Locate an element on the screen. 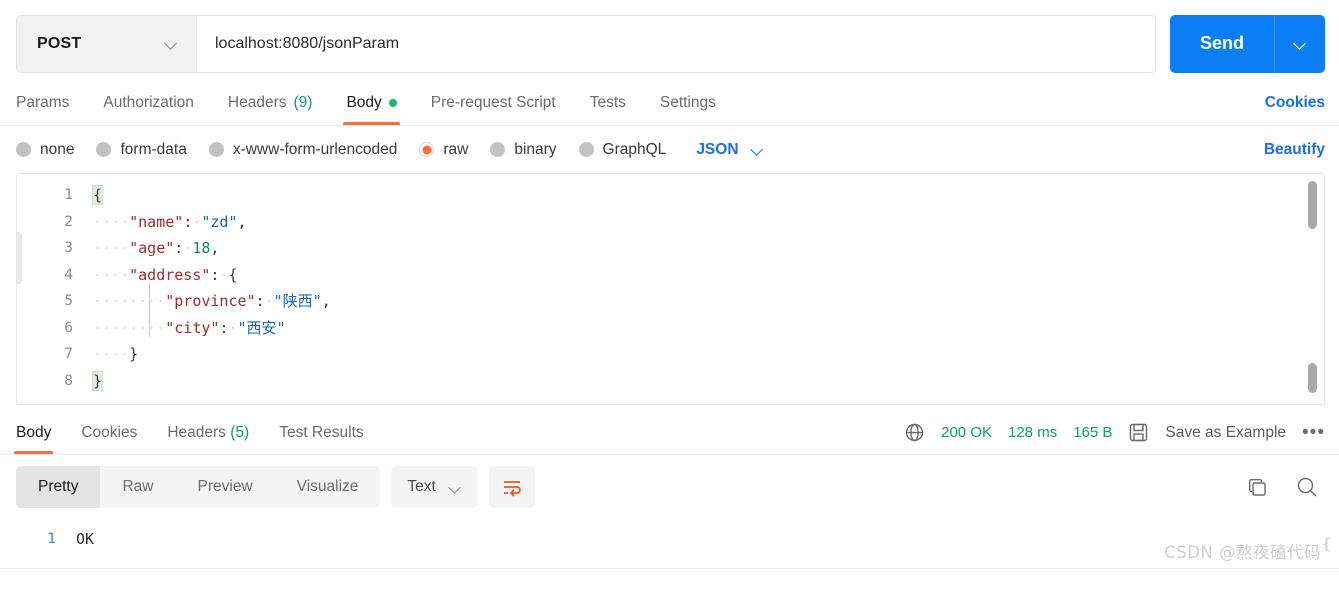  response-tab-test-results: Test Results is located at coordinates (321, 439).